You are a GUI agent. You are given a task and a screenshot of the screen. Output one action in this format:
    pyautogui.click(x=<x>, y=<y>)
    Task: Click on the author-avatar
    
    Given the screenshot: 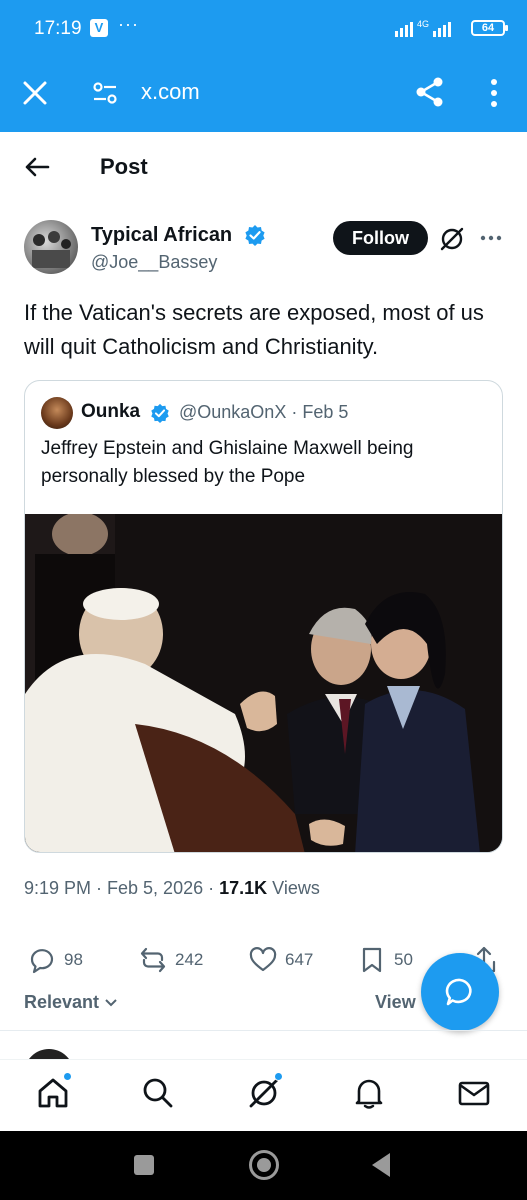 What is the action you would take?
    pyautogui.click(x=51, y=247)
    